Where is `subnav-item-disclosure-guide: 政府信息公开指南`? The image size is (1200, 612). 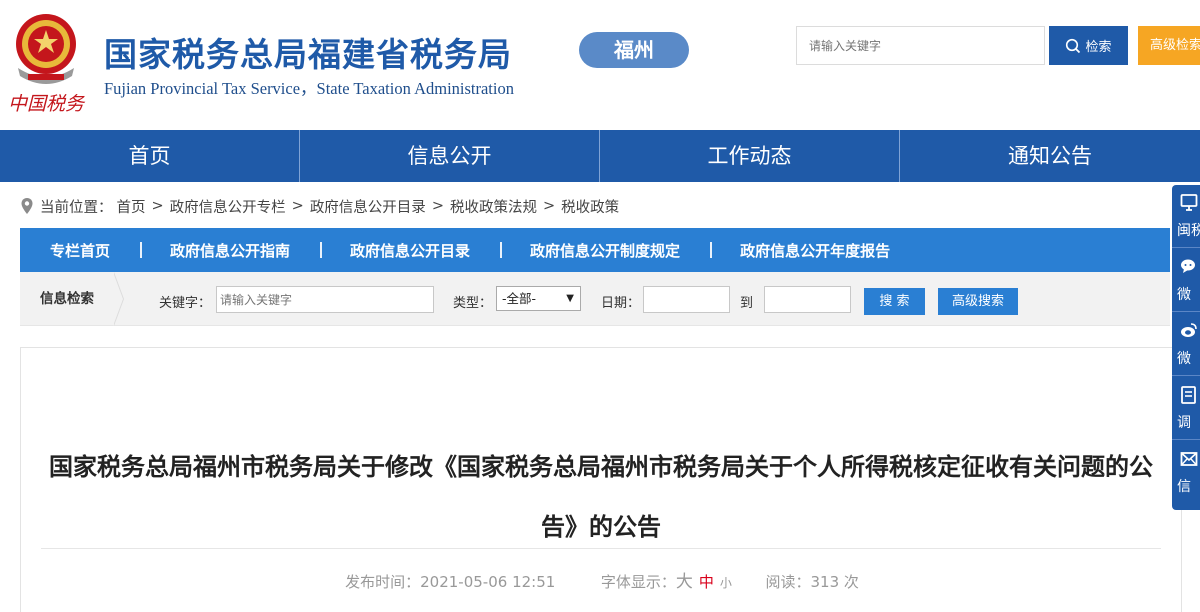
subnav-item-disclosure-guide: 政府信息公开指南 is located at coordinates (230, 250).